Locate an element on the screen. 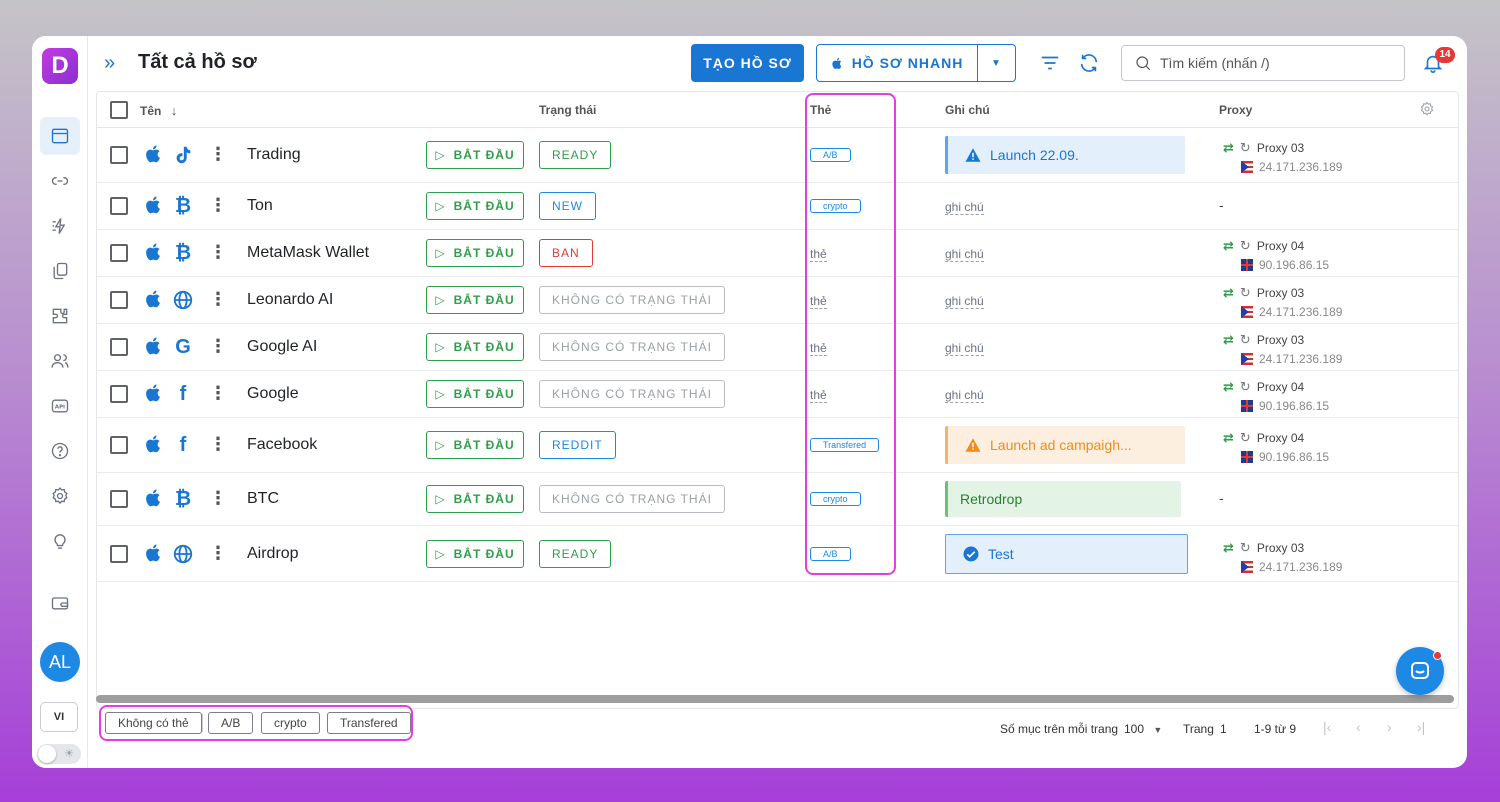 This screenshot has width=1500, height=802. note-box: Test is located at coordinates (1066, 554).